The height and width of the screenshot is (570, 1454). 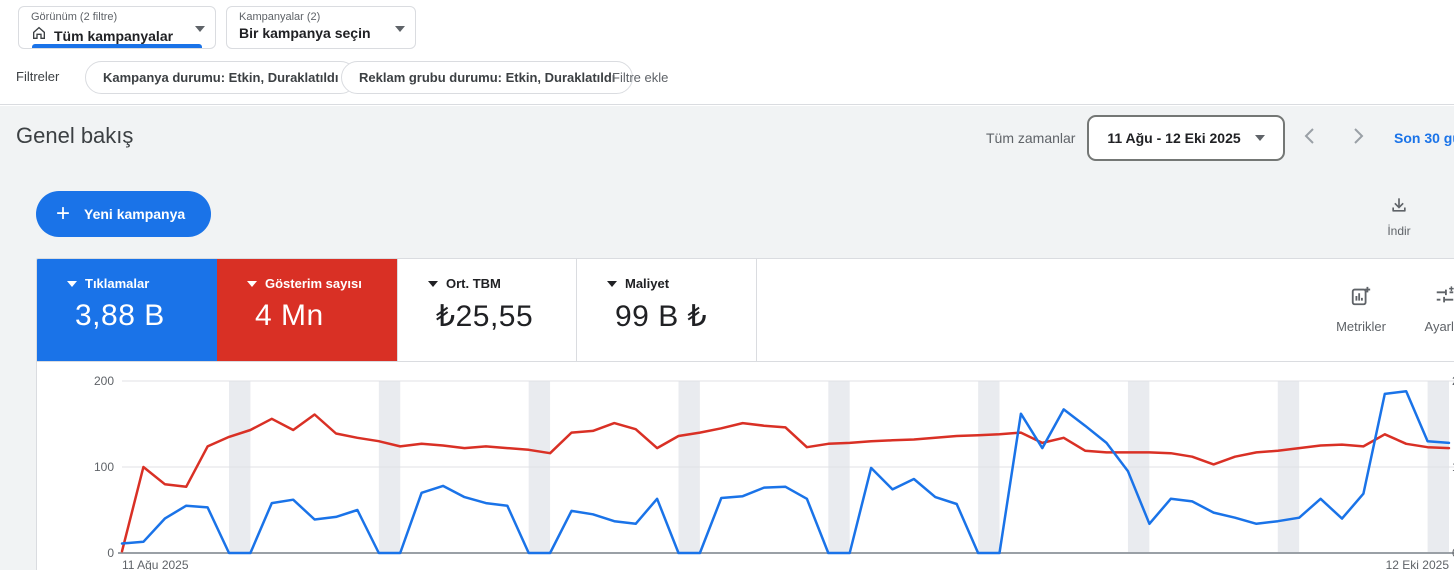 What do you see at coordinates (114, 35) in the screenshot?
I see `view-selector-value: Tüm kampanyalar` at bounding box center [114, 35].